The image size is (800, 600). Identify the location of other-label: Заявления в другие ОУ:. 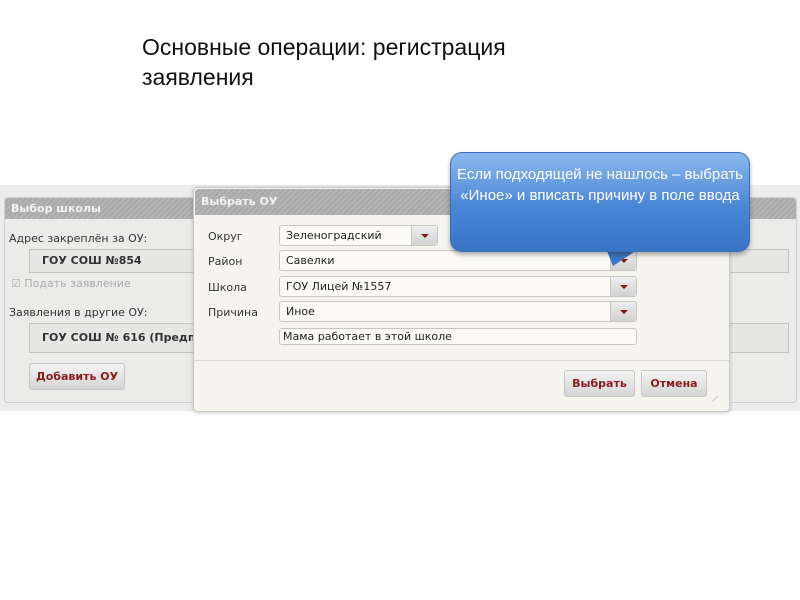
(78, 312).